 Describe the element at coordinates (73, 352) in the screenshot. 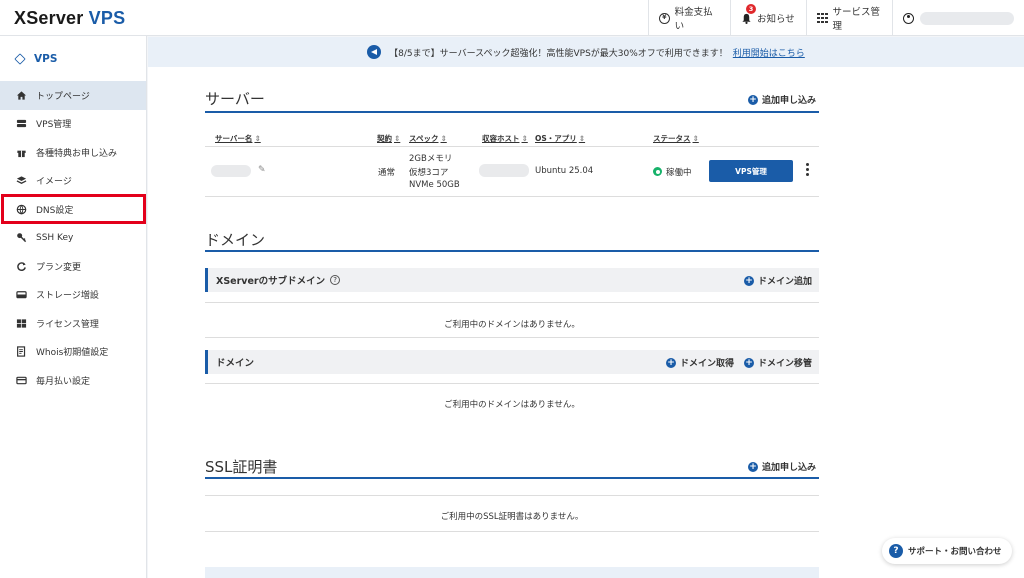

I see `sidebar-item-whois-defaults: Whois初期値設定` at that location.